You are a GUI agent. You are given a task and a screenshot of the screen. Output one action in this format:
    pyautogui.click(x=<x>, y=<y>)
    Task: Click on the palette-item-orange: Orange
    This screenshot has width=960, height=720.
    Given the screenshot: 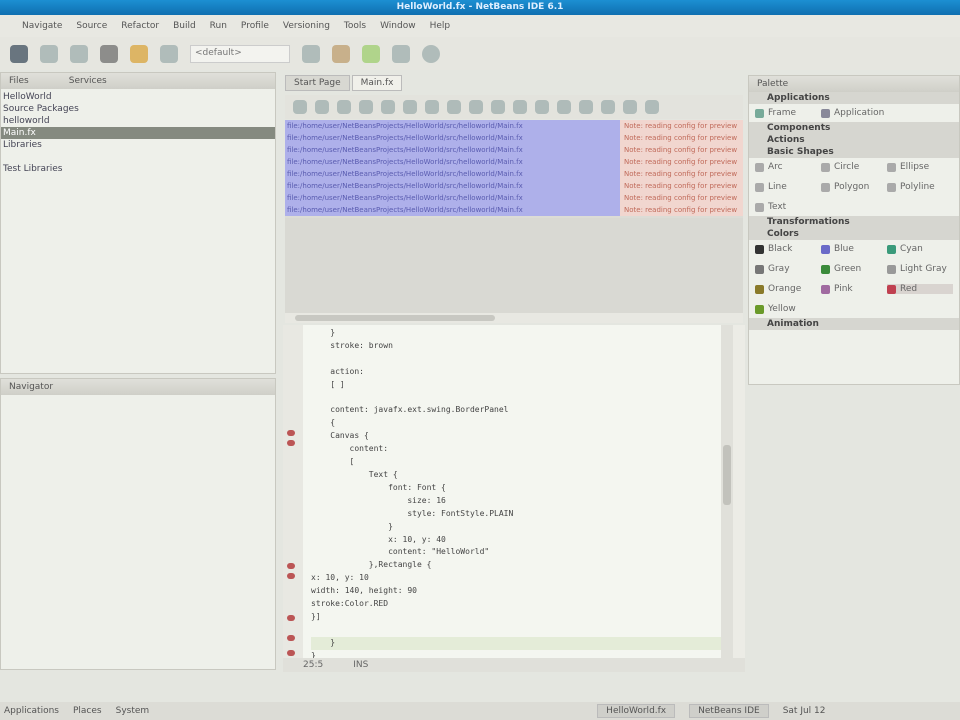 What is the action you would take?
    pyautogui.click(x=788, y=289)
    